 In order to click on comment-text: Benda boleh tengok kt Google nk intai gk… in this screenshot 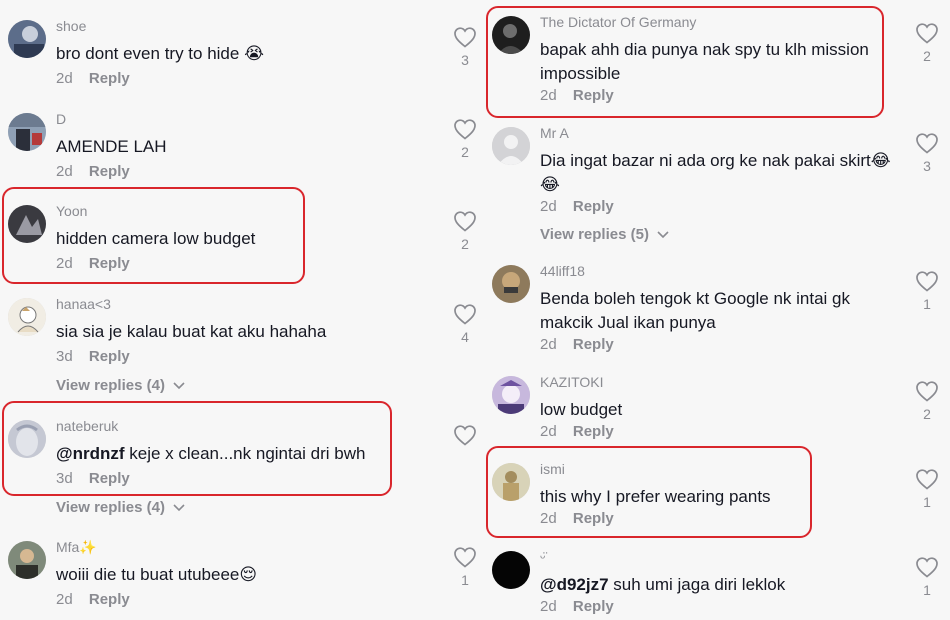, I will do `click(695, 311)`.